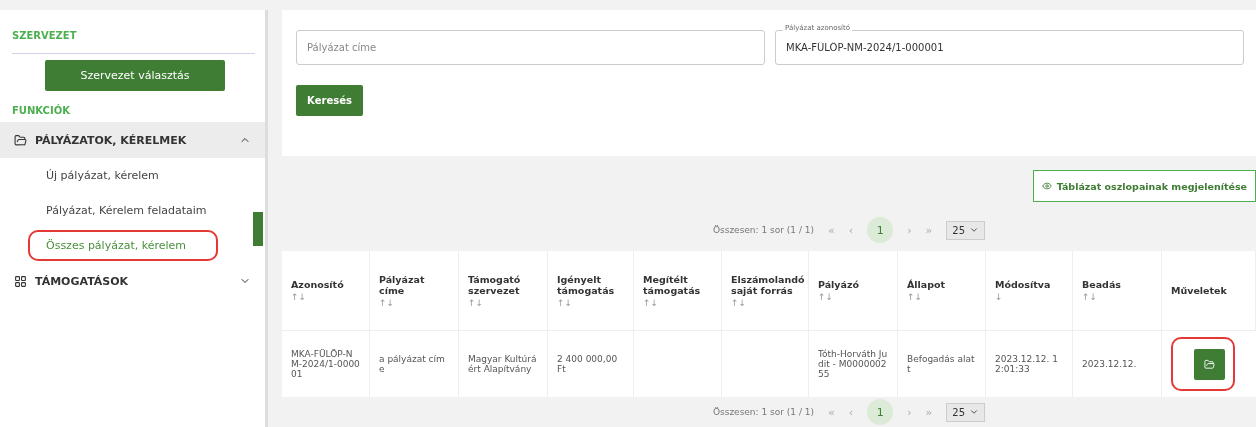 The height and width of the screenshot is (427, 1256). What do you see at coordinates (329, 100) in the screenshot?
I see `search-button: Keresés` at bounding box center [329, 100].